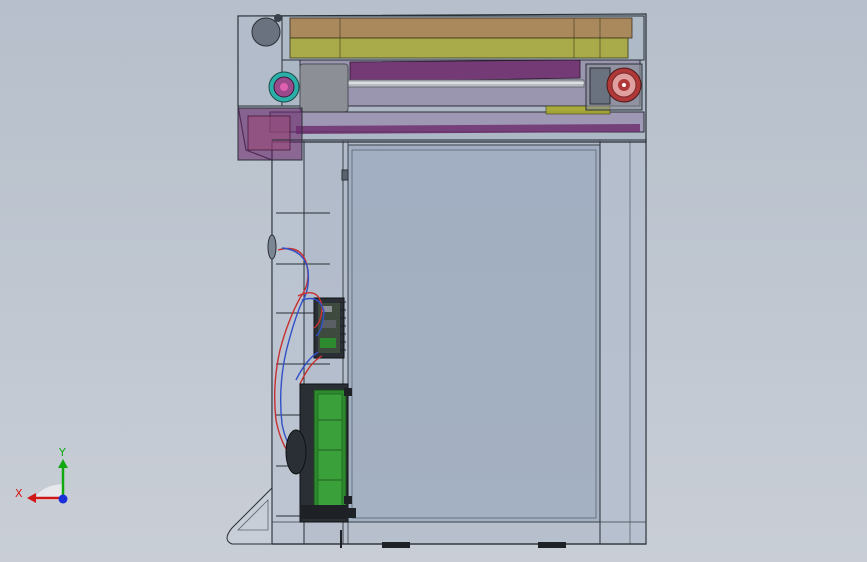 The height and width of the screenshot is (562, 867). Describe the element at coordinates (19, 493) in the screenshot. I see `triad-x-label: X` at that location.